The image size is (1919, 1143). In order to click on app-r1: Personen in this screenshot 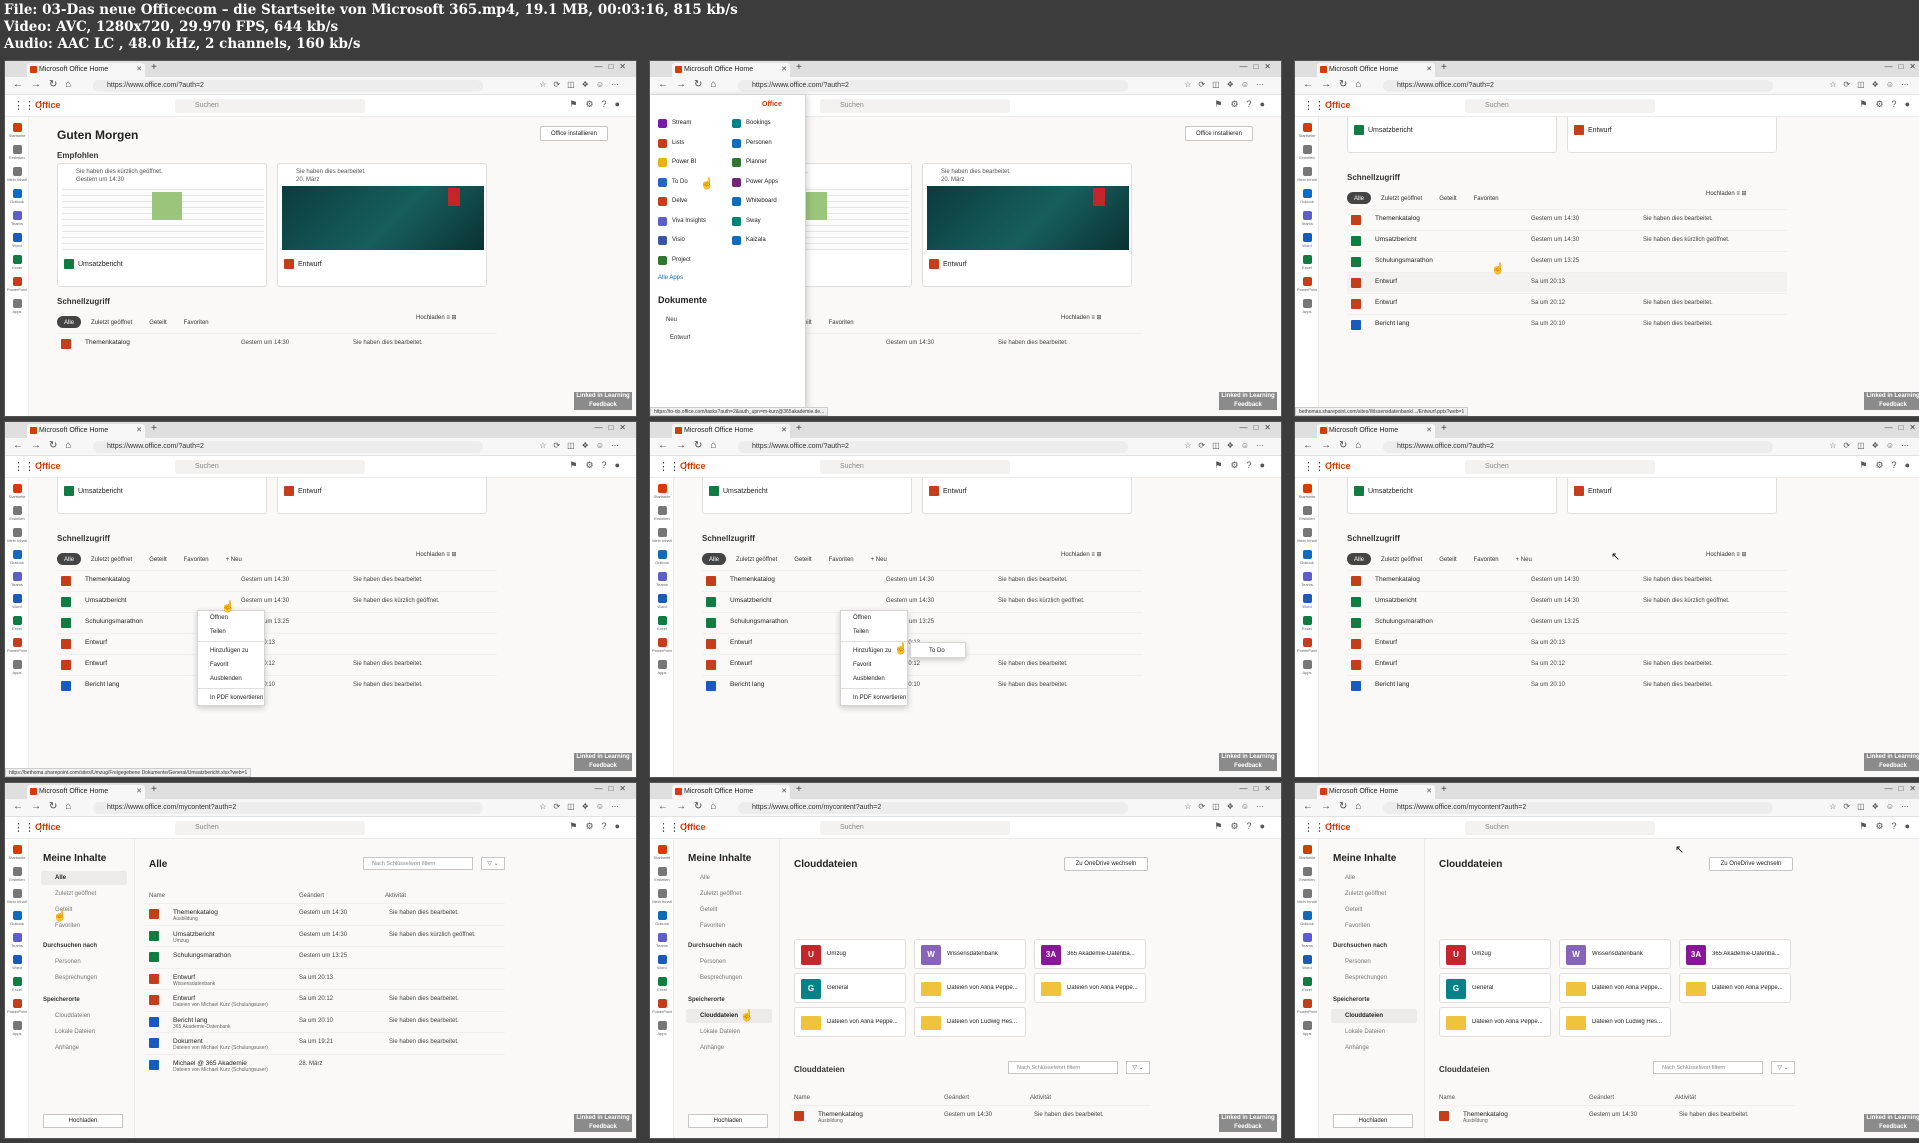, I will do `click(763, 143)`.